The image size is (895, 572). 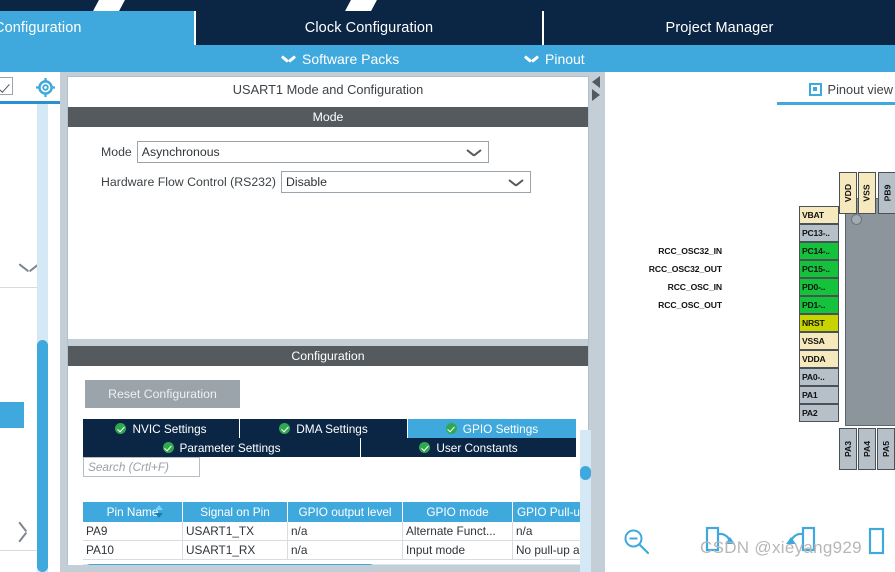 I want to click on column-header-gpio-output-level-label: GPIO output level, so click(x=345, y=512).